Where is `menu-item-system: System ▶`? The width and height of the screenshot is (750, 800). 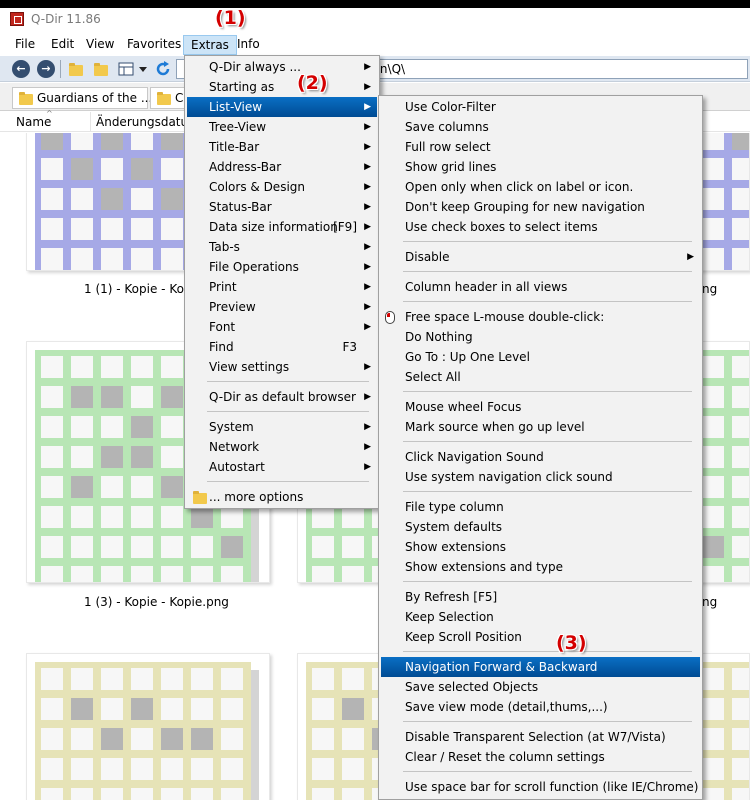
menu-item-system: System ▶ is located at coordinates (282, 427).